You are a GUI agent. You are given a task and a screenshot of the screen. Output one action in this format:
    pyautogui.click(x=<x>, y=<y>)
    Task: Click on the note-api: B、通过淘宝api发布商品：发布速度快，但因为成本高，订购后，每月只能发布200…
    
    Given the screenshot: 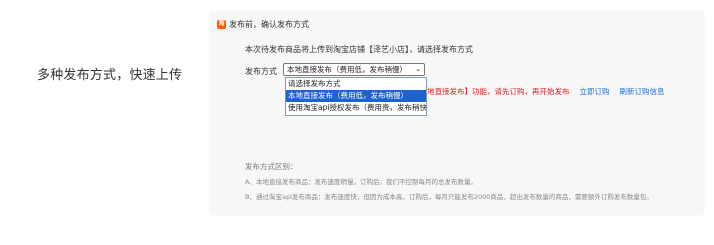 What is the action you would take?
    pyautogui.click(x=449, y=197)
    